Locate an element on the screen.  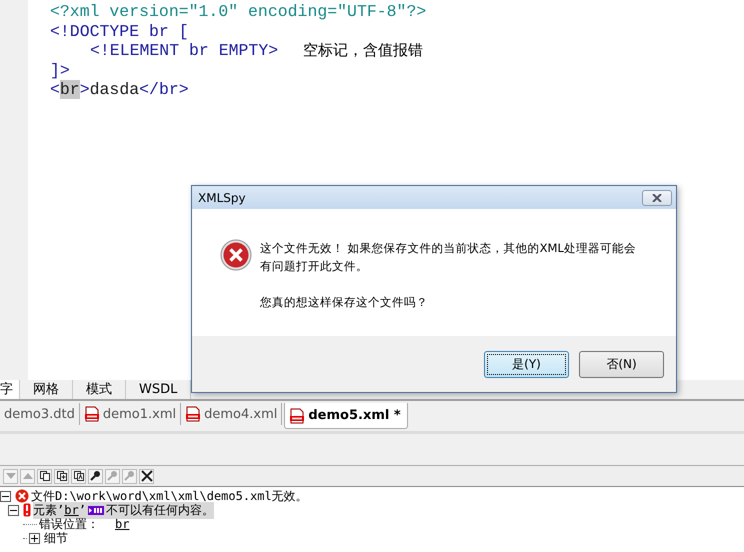
file-tab: demo3.dtd is located at coordinates (40, 414).